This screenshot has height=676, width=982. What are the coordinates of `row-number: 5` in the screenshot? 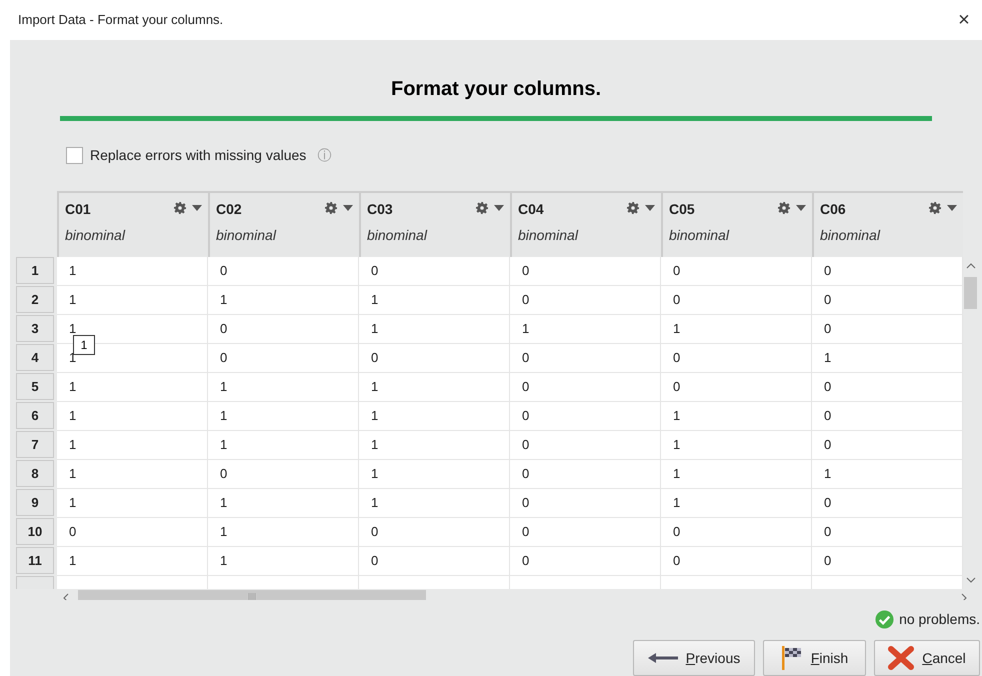 It's located at (35, 386).